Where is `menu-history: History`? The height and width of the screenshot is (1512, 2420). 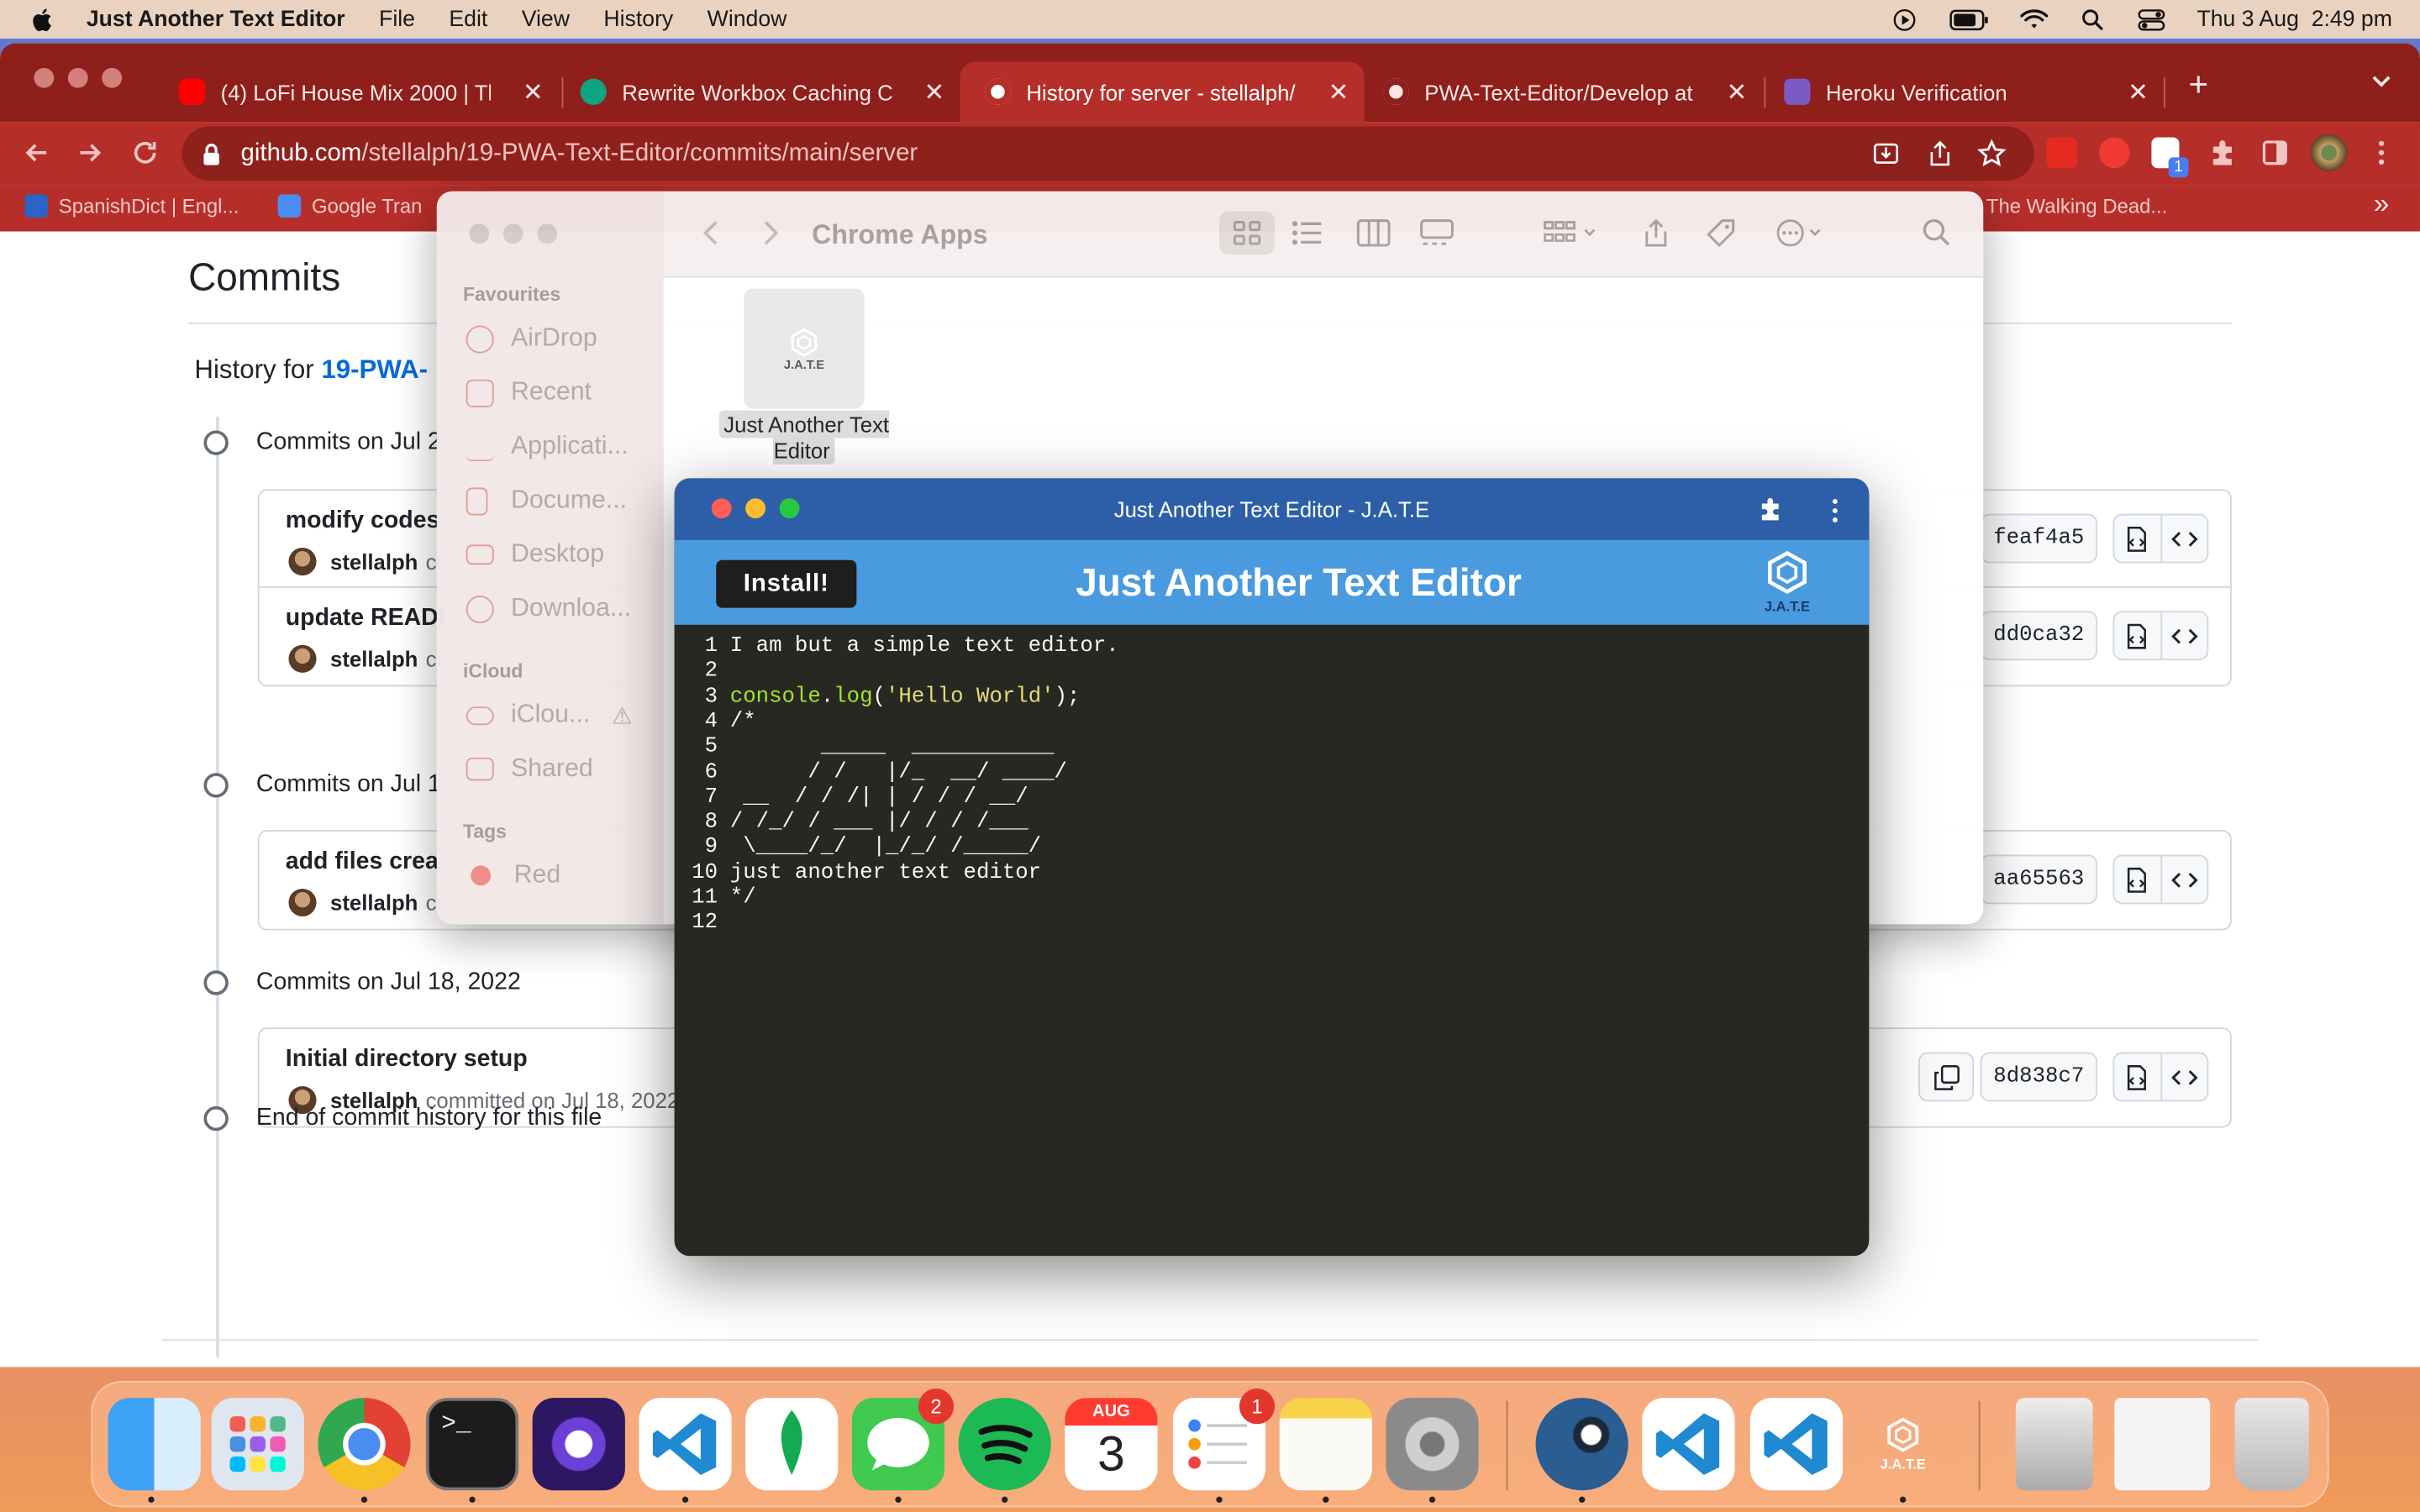
menu-history: History is located at coordinates (638, 19).